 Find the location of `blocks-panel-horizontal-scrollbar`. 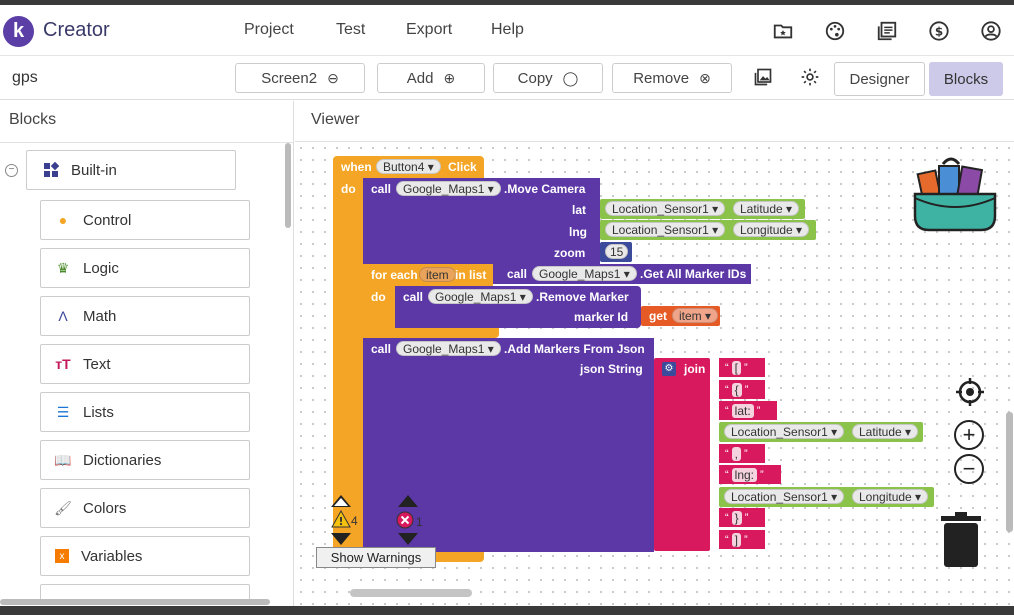

blocks-panel-horizontal-scrollbar is located at coordinates (135, 602).